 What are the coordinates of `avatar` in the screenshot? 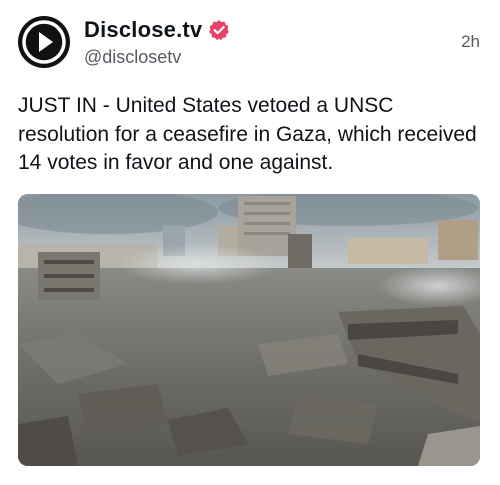 It's located at (44, 42).